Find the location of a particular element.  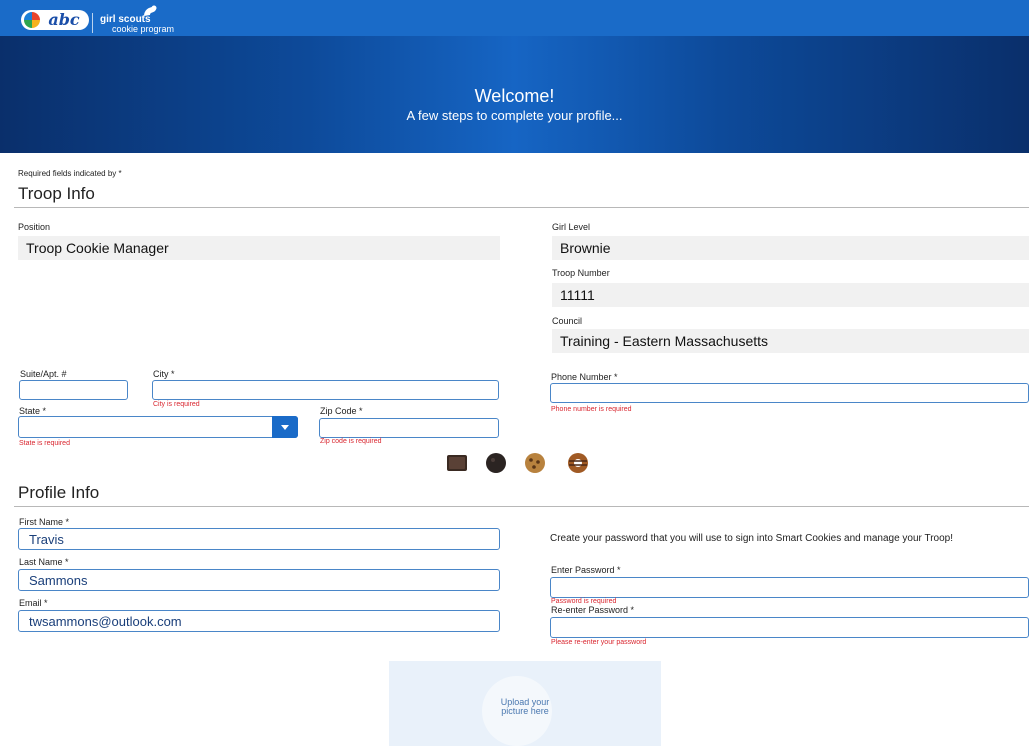

trefoil-icon is located at coordinates (150, 10).